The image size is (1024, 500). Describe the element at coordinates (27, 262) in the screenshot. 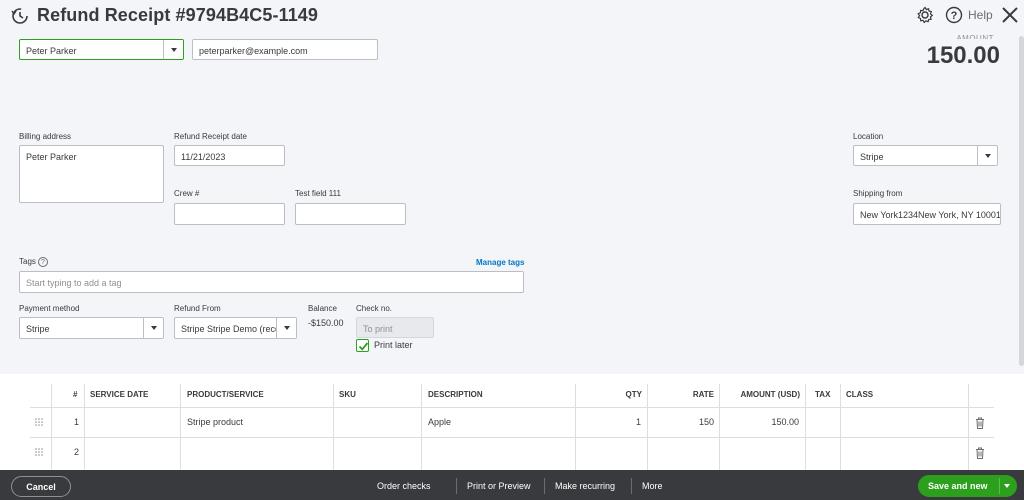

I see `tags-label-text: Tags` at that location.